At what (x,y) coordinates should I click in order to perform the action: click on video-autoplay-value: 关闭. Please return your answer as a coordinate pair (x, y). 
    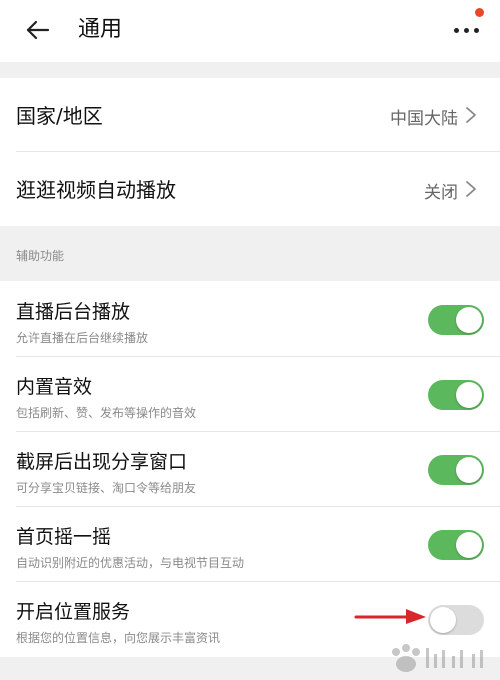
    Looking at the image, I should click on (441, 193).